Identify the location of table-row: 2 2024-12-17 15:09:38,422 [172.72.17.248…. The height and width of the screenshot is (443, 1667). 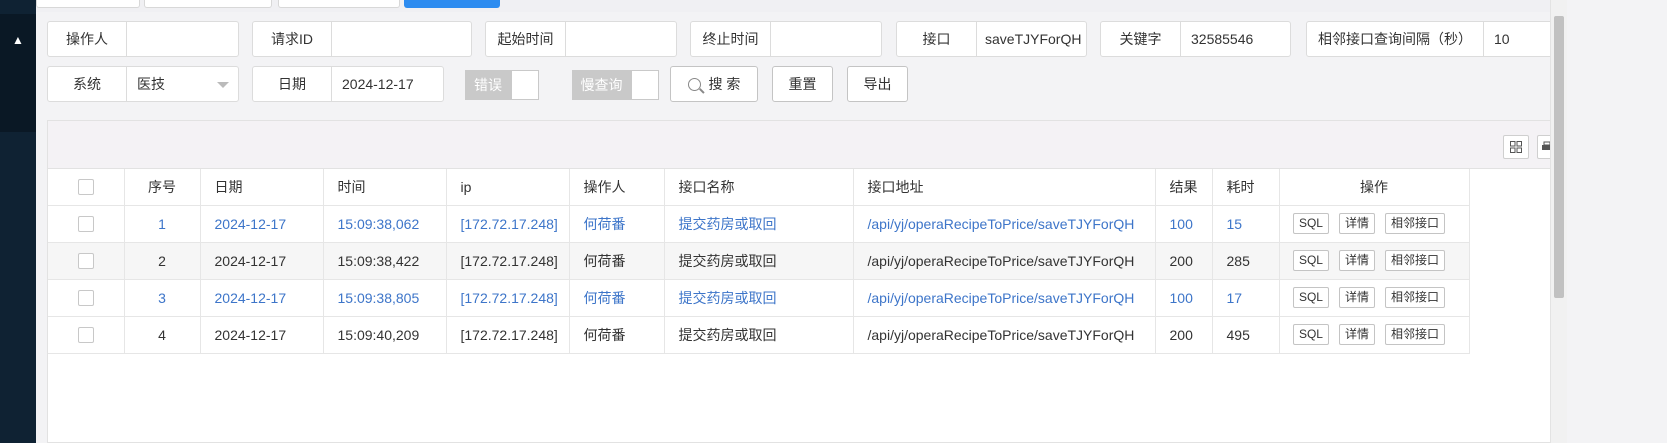
(759, 261).